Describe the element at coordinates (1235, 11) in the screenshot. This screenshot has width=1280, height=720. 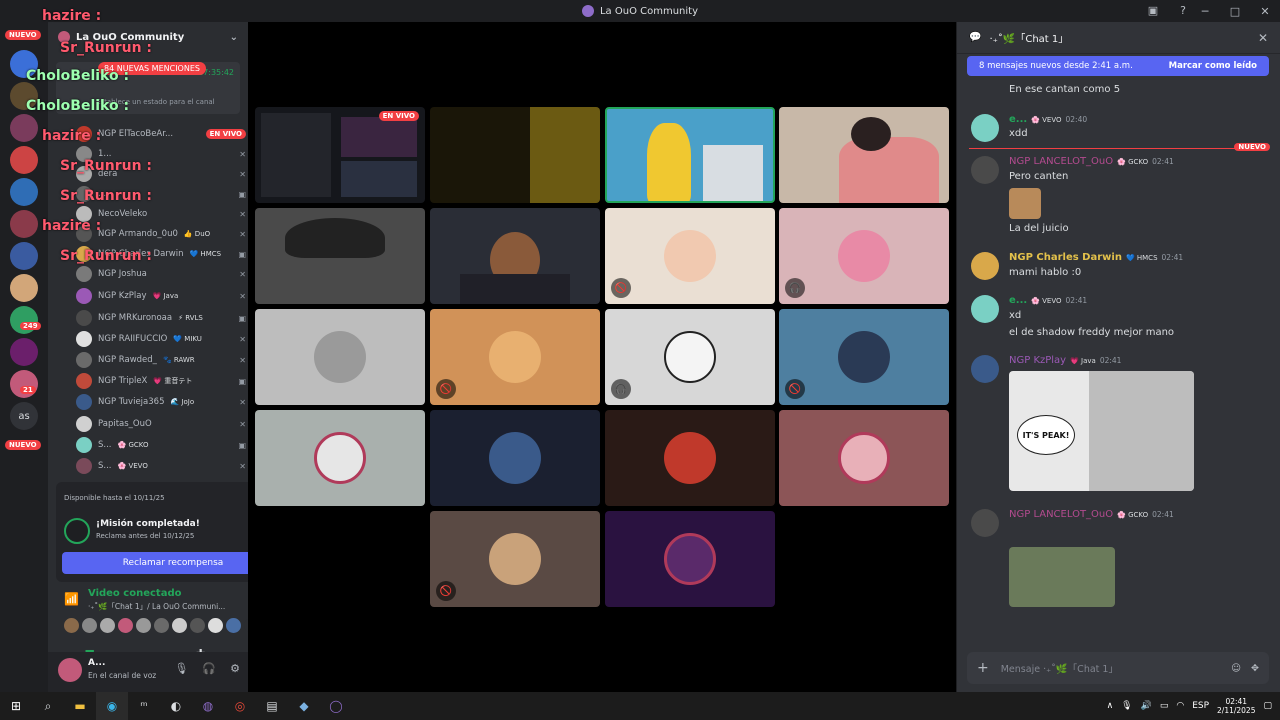
I see `maximize-button: □` at that location.